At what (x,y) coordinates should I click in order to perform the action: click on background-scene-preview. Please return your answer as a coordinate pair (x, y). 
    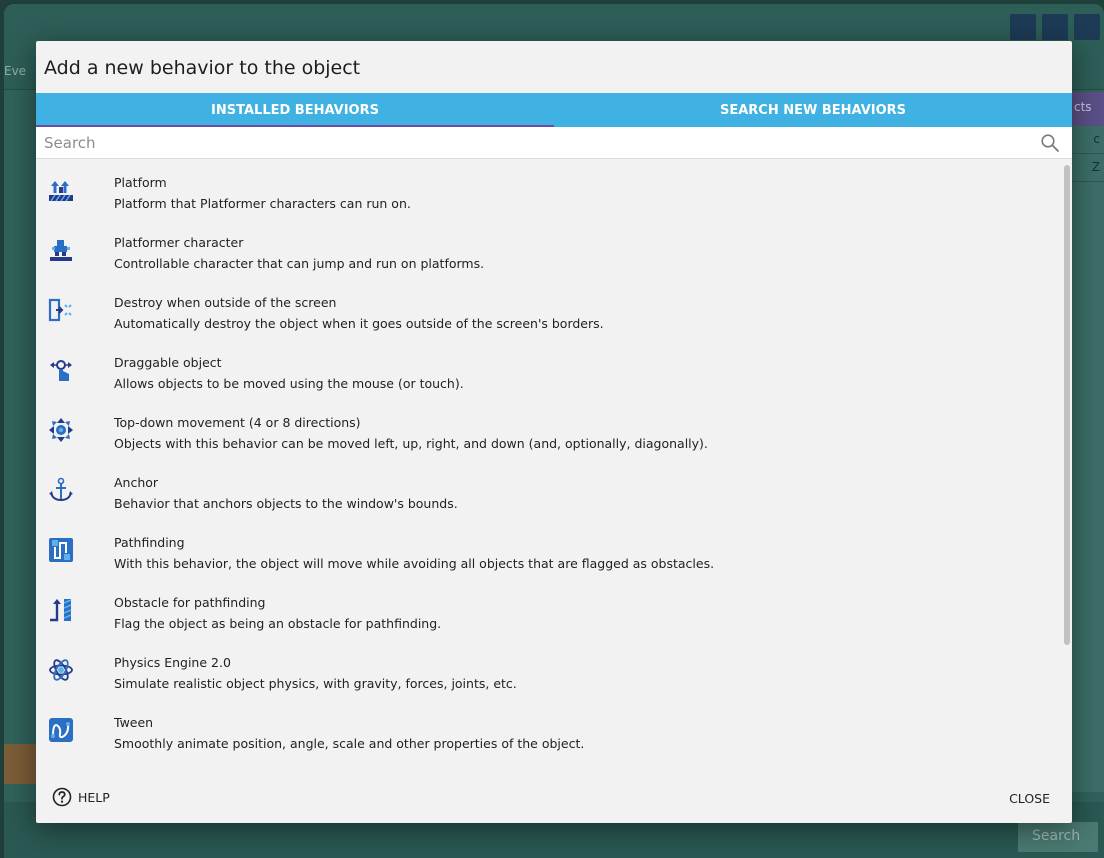
    Looking at the image, I should click on (21, 764).